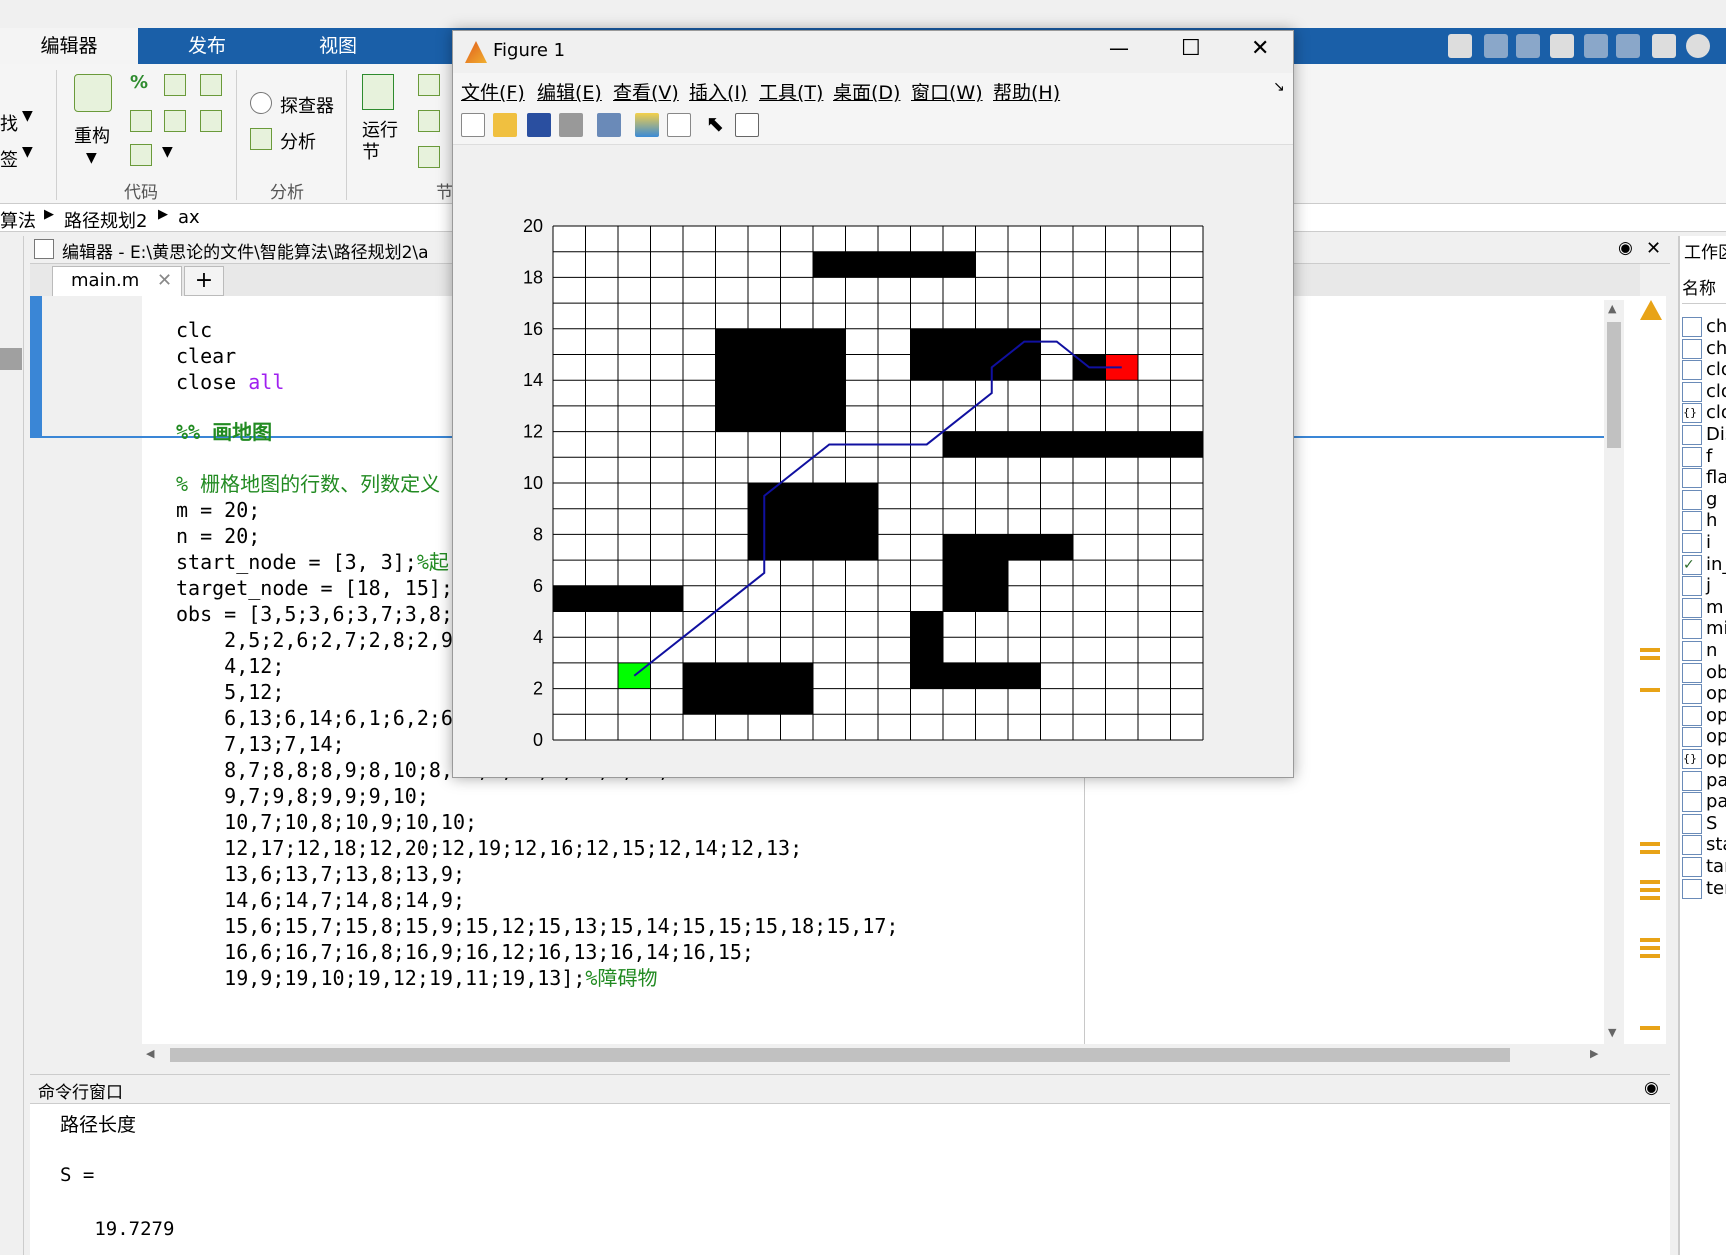  I want to click on link-plot-icon, so click(609, 125).